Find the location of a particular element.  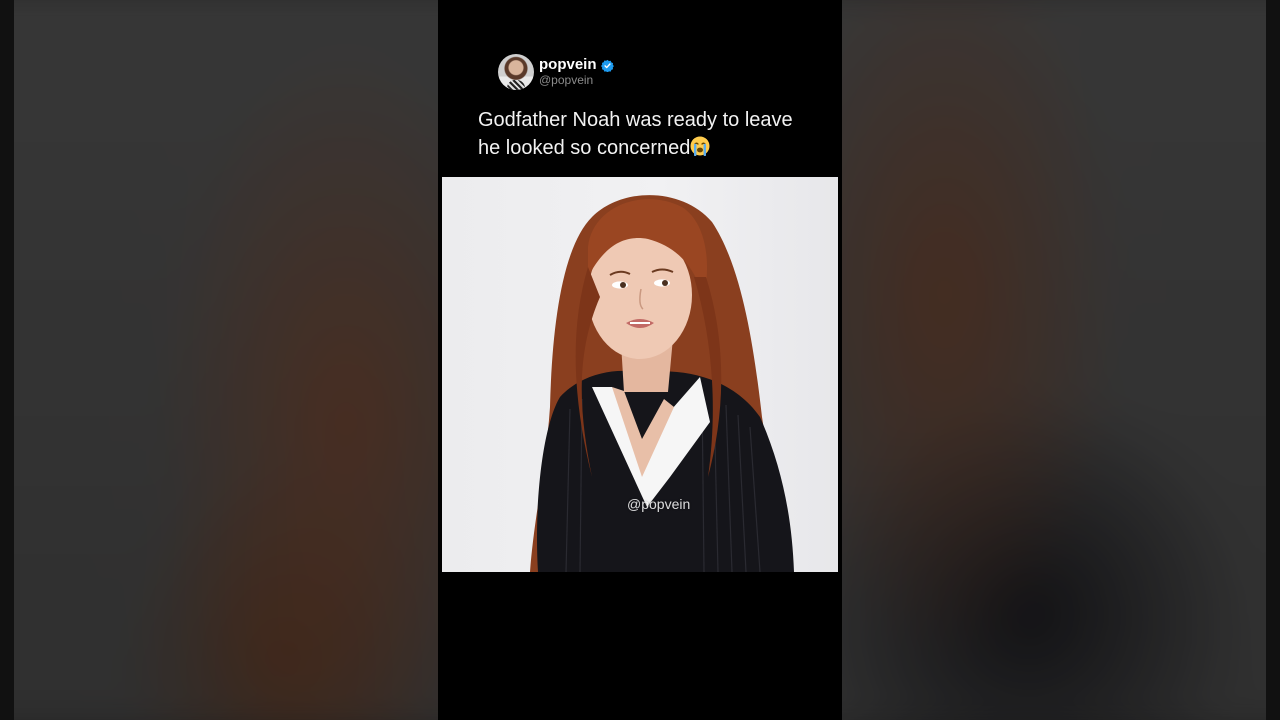

author-handle: @popvein is located at coordinates (566, 79).